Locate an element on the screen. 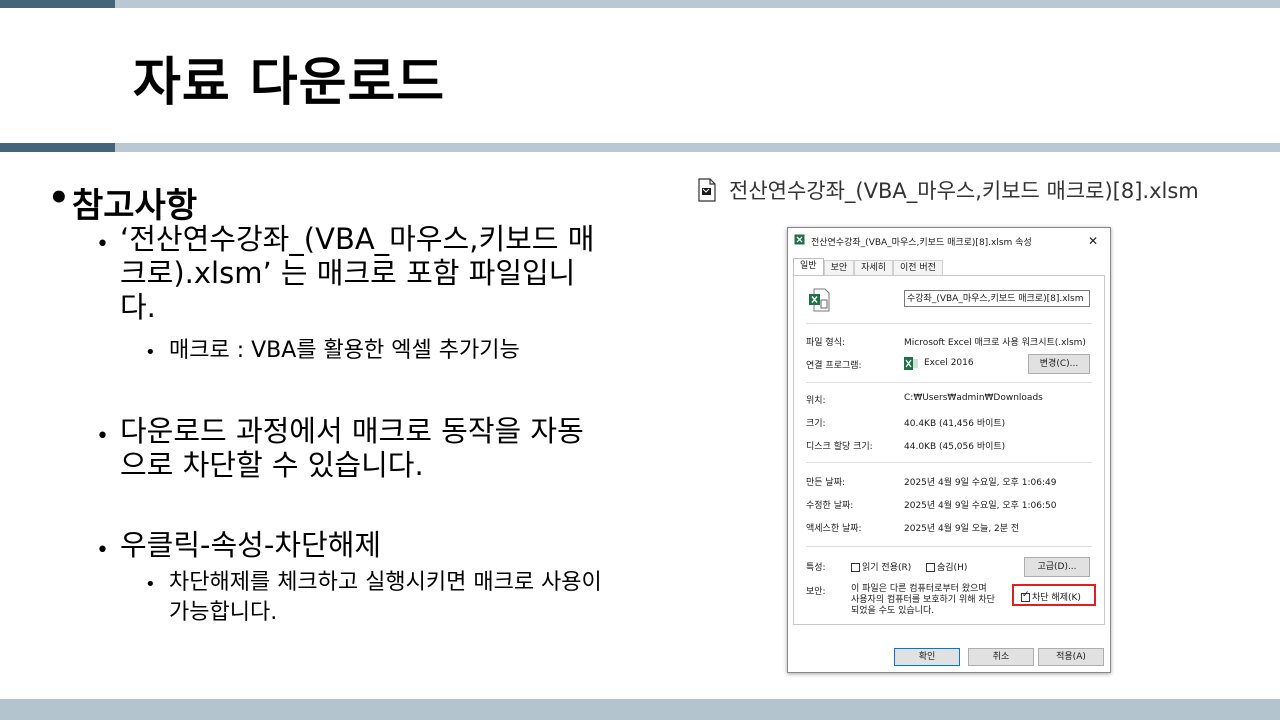  dialog-tabs: 일반 보안 자세히 이전 버전 is located at coordinates (868, 267).